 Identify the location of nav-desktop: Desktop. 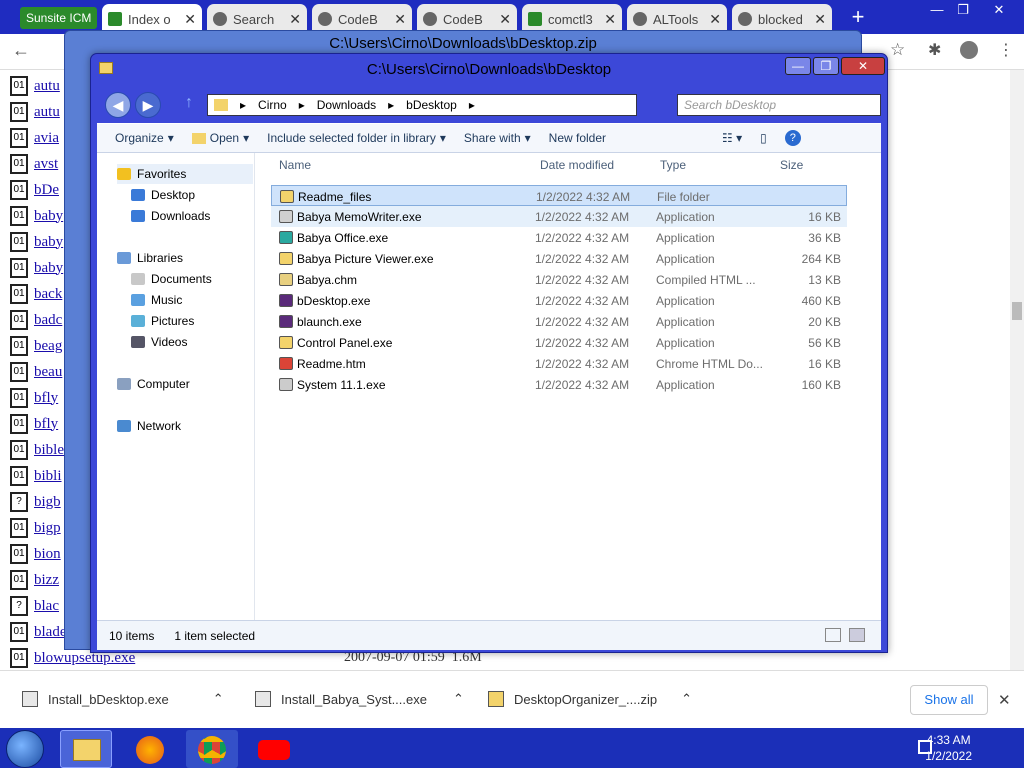
(163, 195).